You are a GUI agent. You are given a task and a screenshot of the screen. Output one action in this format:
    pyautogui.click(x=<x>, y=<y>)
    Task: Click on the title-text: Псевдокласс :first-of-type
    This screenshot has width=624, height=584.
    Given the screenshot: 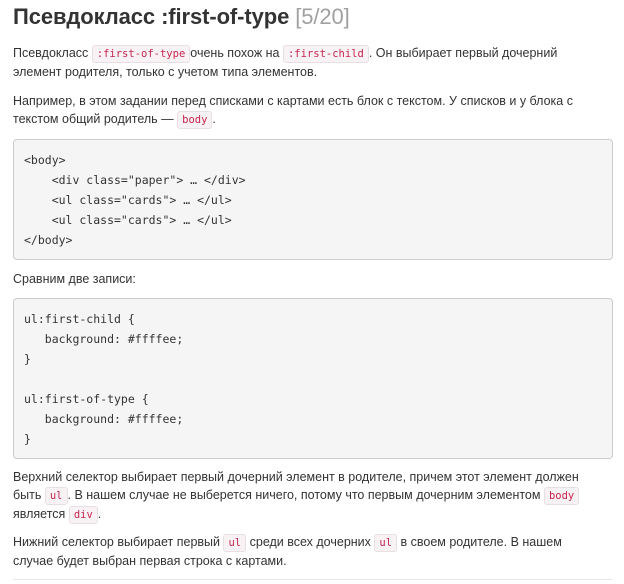 What is the action you would take?
    pyautogui.click(x=151, y=16)
    